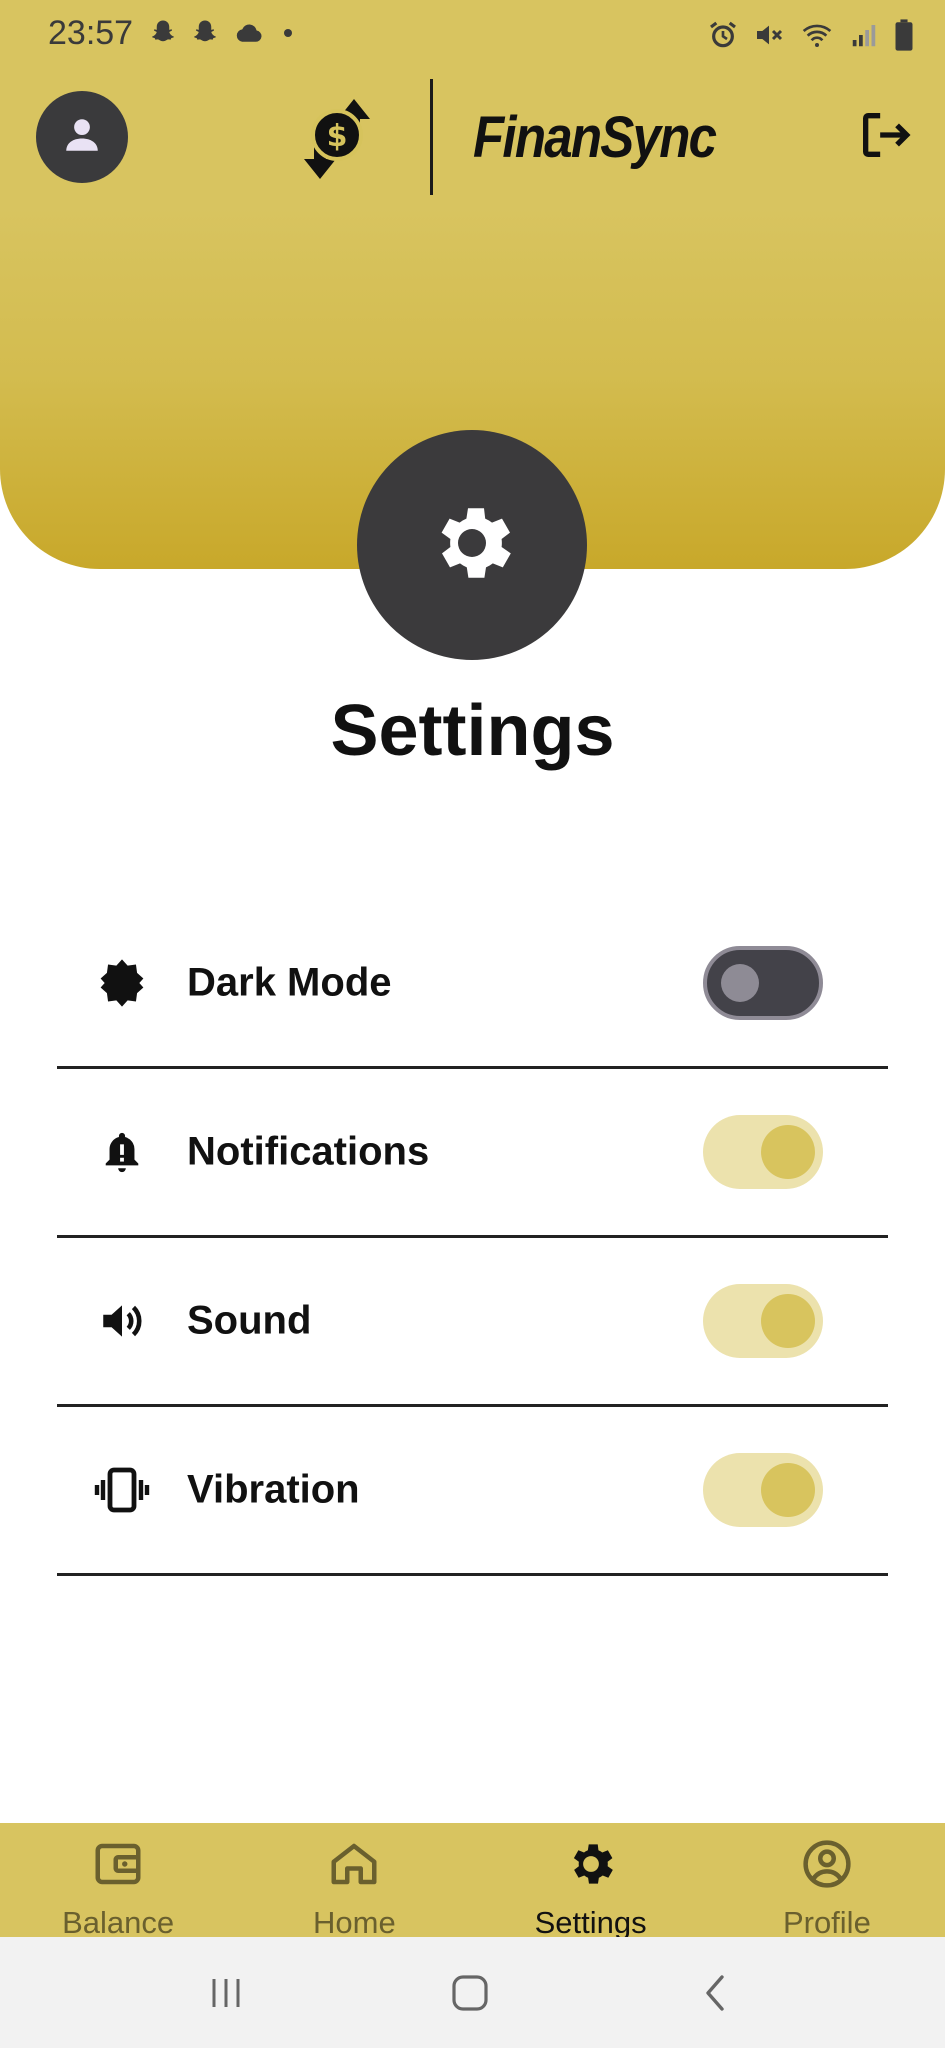 This screenshot has height=2048, width=945. What do you see at coordinates (885, 140) in the screenshot?
I see `logout-icon` at bounding box center [885, 140].